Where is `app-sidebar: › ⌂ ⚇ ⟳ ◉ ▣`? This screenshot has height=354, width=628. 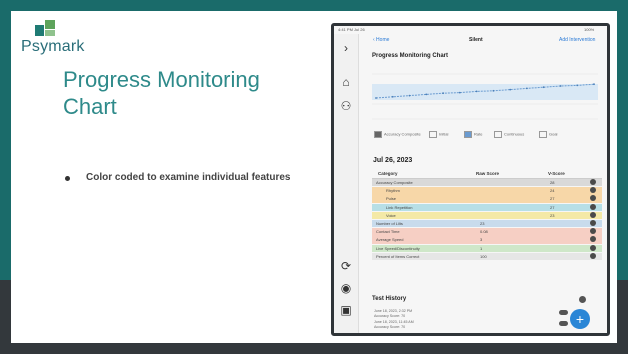
app-sidebar: › ⌂ ⚇ ⟳ ◉ ▣ is located at coordinates (346, 183).